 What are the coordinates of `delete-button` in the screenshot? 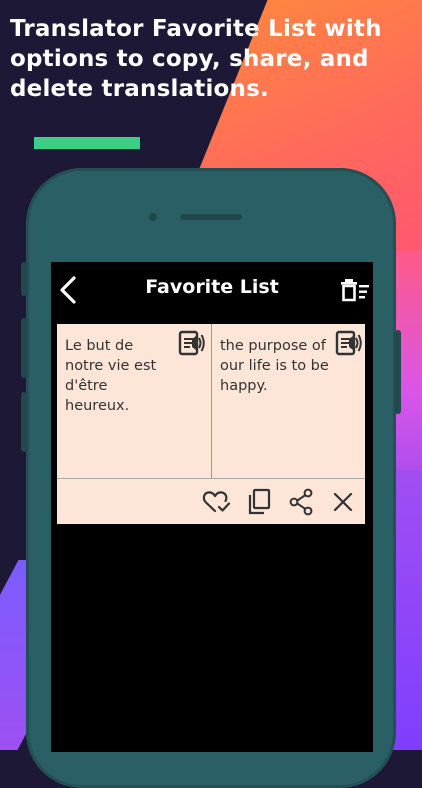 It's located at (343, 502).